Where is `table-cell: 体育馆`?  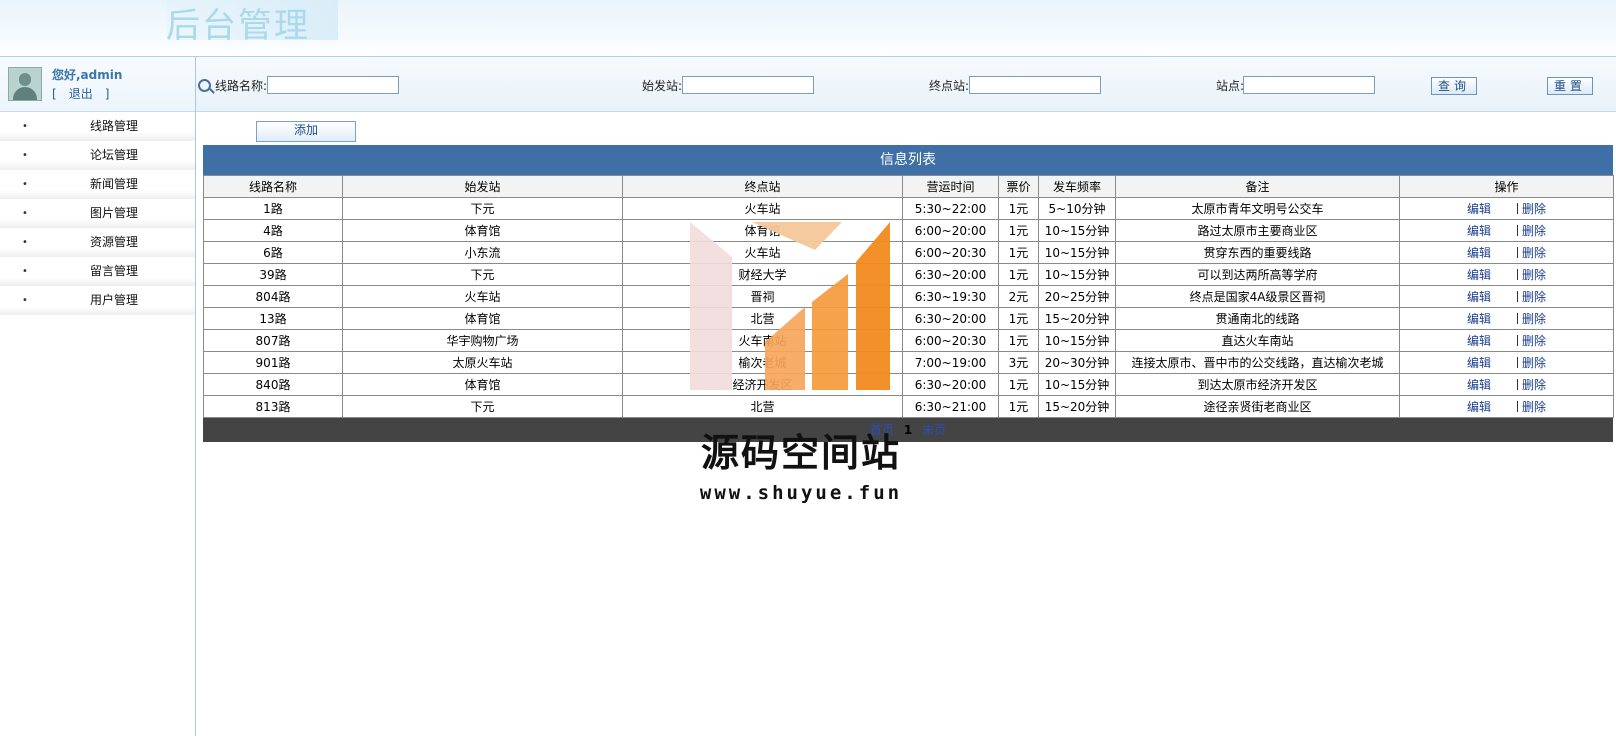 table-cell: 体育馆 is located at coordinates (482, 230).